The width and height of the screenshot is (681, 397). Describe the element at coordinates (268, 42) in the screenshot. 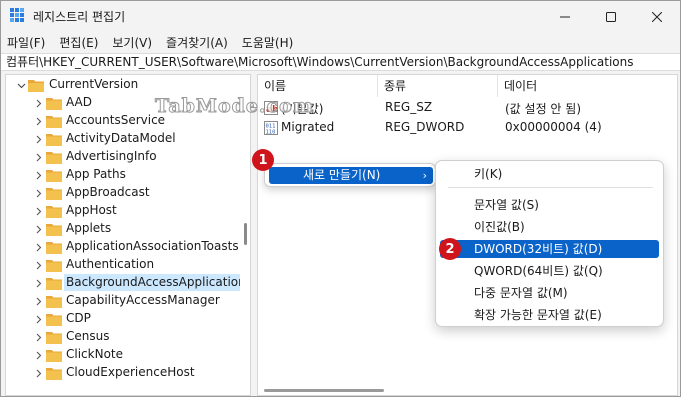

I see `menu-help: 도움말(H)` at that location.